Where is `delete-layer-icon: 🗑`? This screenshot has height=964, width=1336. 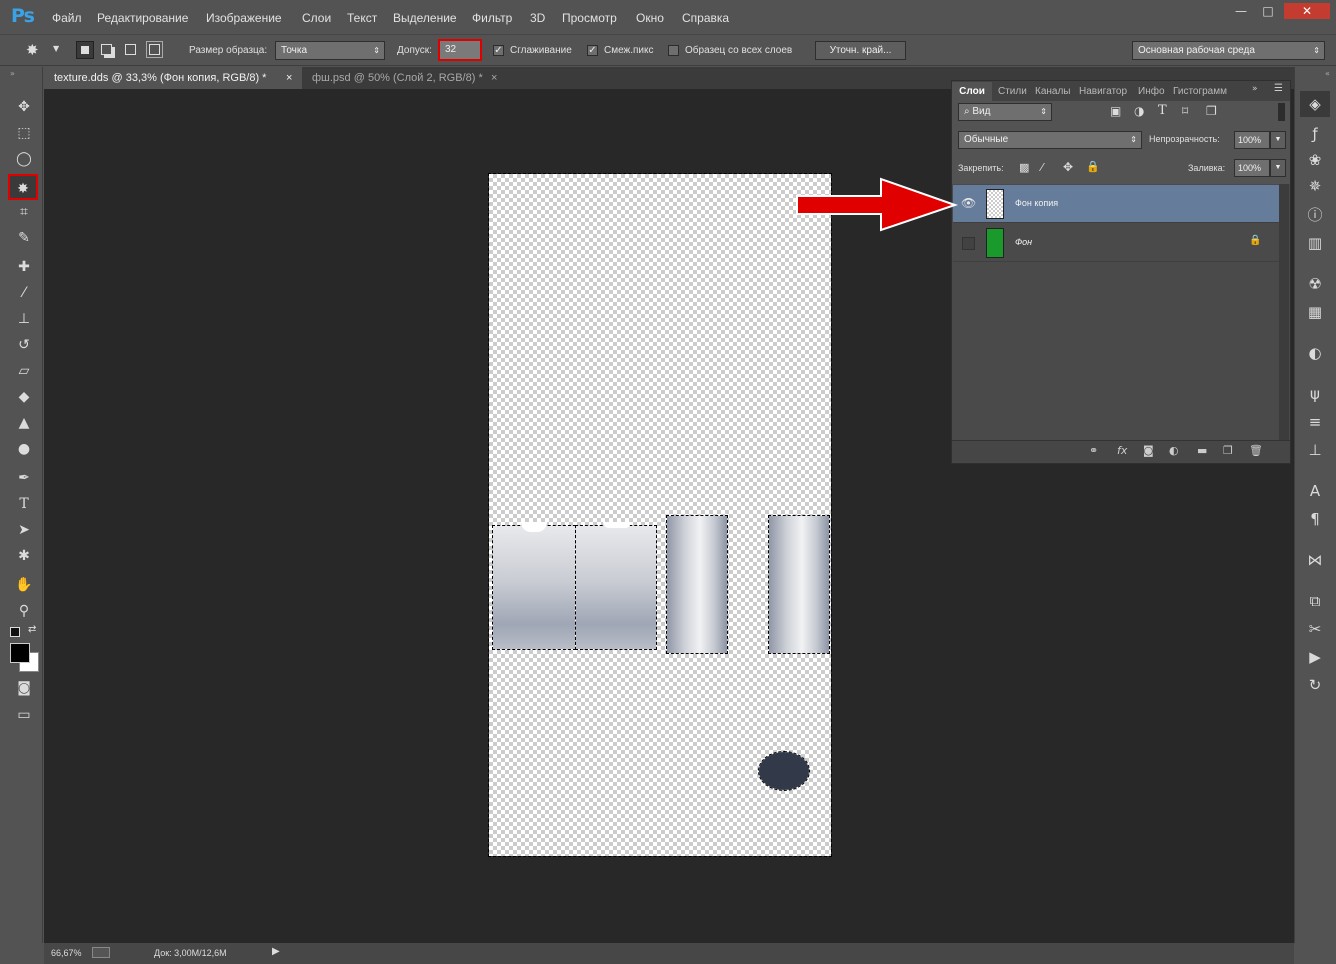 delete-layer-icon: 🗑 is located at coordinates (1256, 450).